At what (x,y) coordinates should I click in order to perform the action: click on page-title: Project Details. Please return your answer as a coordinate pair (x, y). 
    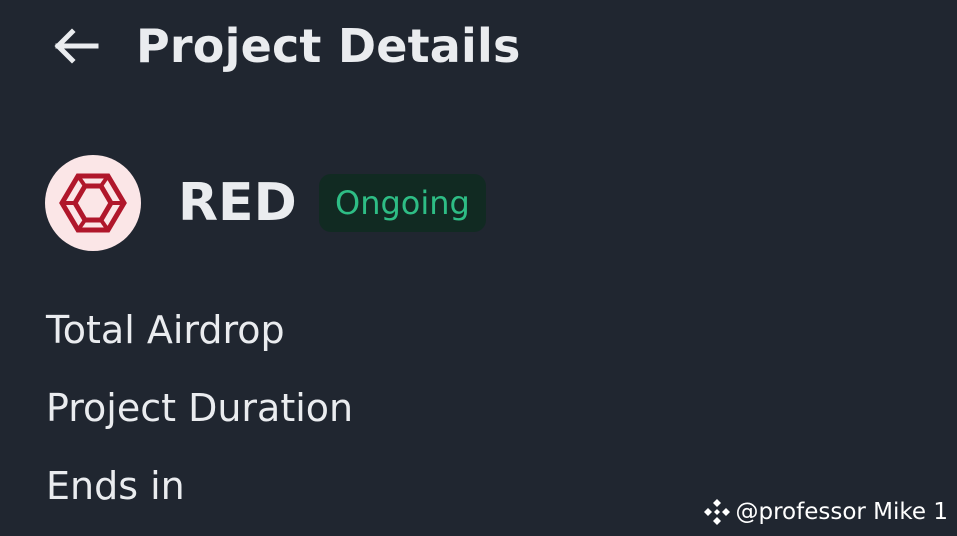
    Looking at the image, I should click on (328, 46).